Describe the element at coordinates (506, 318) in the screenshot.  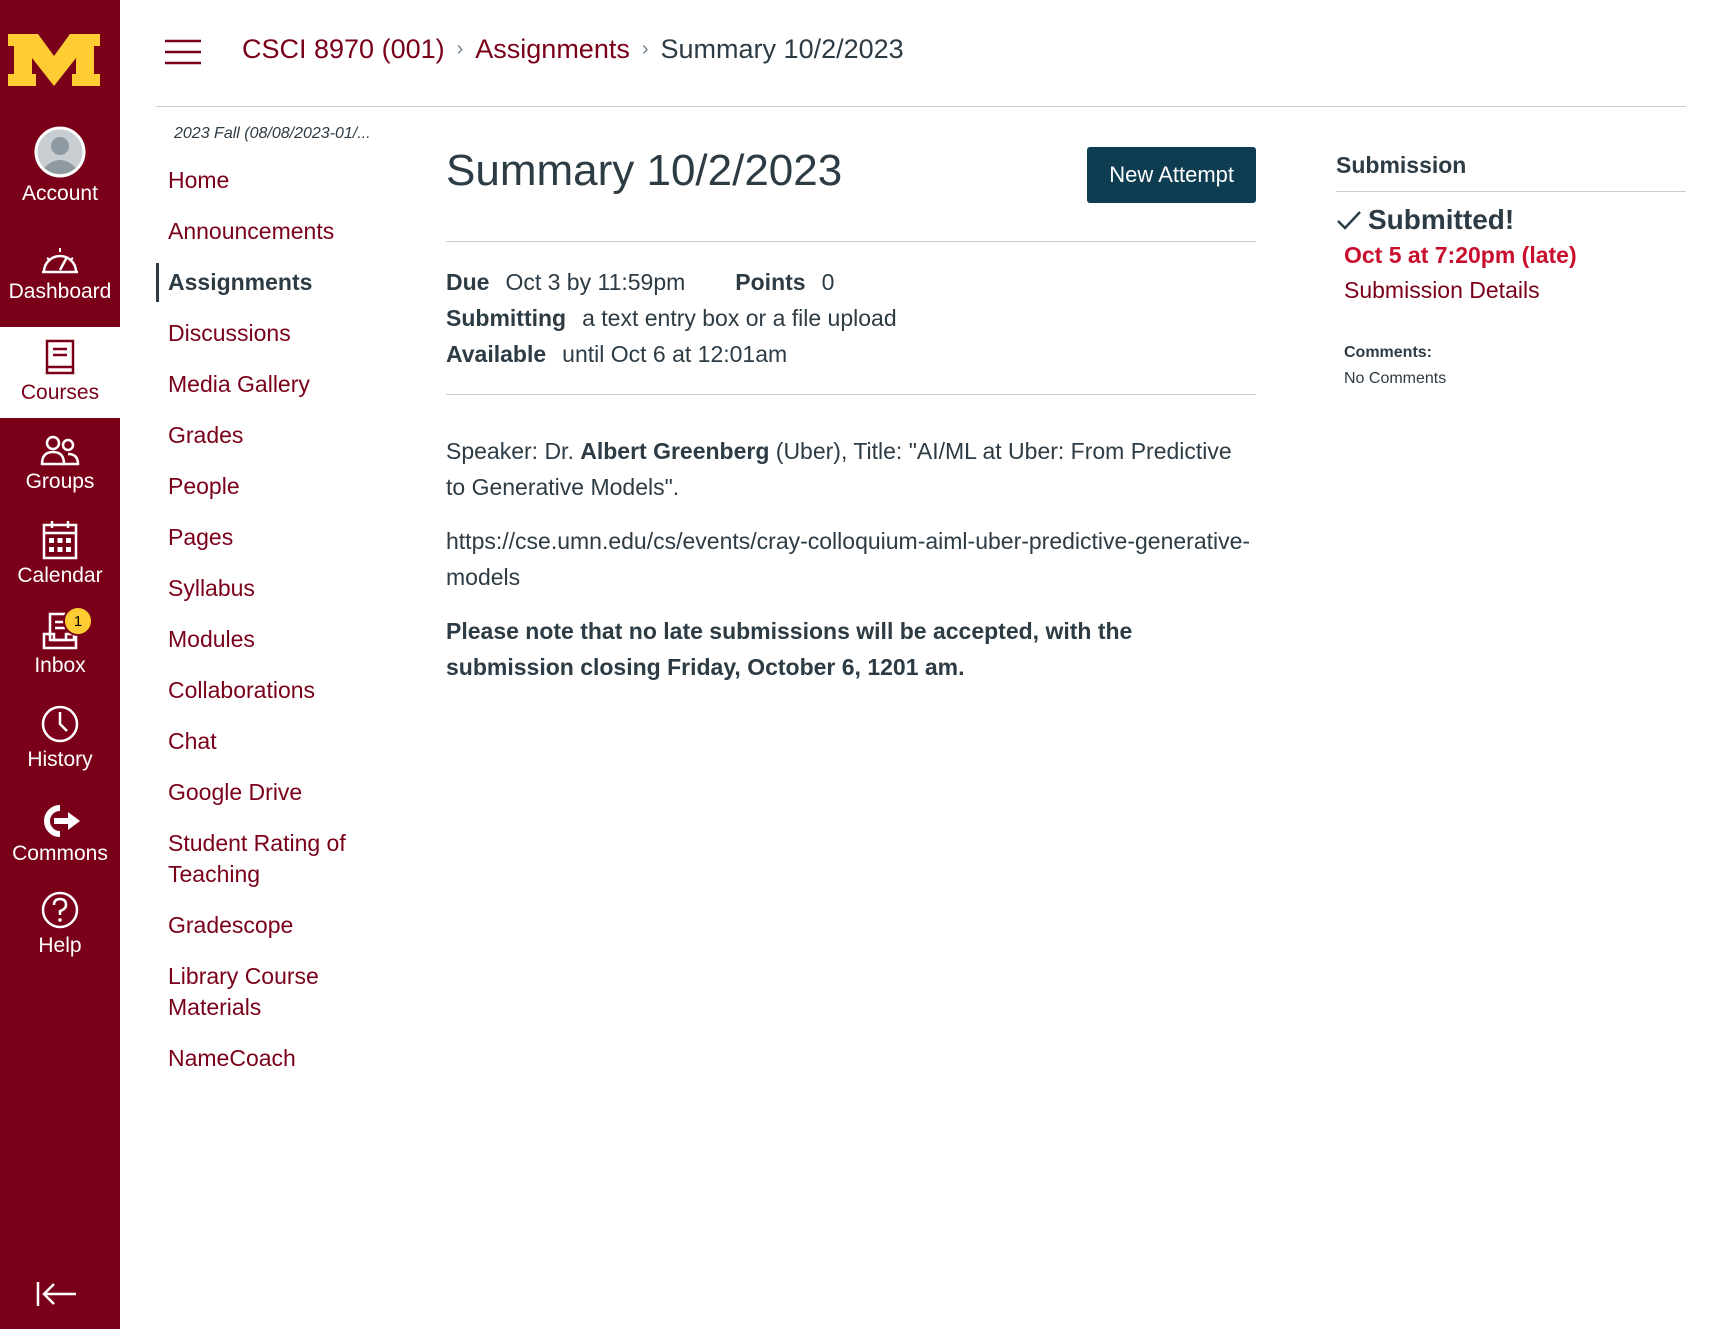
I see `submitting-label: Submitting` at that location.